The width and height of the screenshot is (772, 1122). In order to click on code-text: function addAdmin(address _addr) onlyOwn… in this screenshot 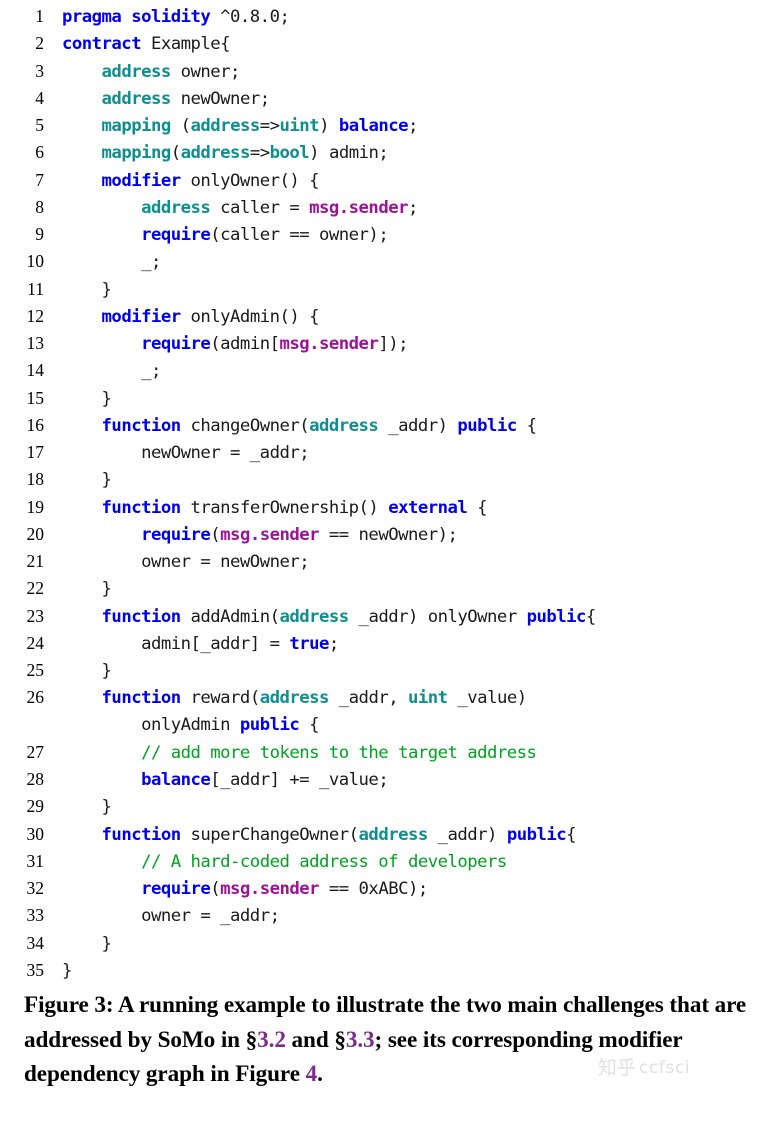, I will do `click(329, 617)`.